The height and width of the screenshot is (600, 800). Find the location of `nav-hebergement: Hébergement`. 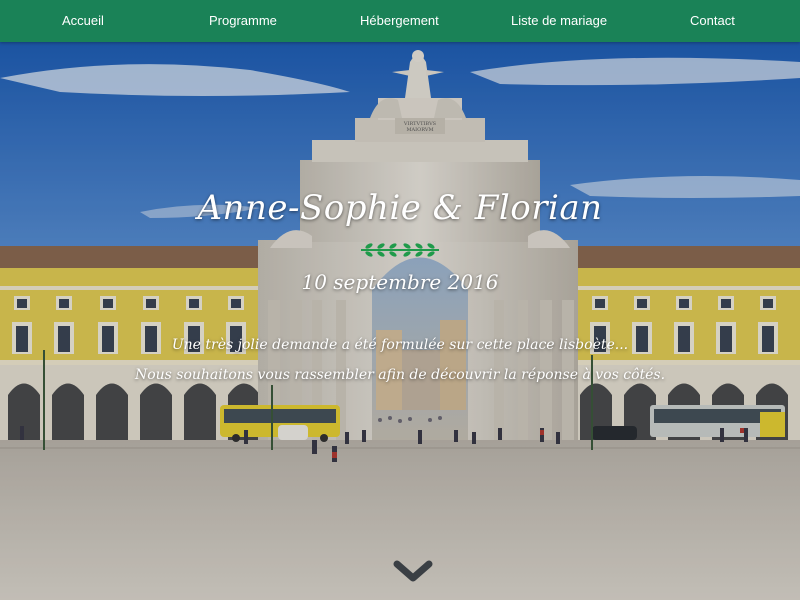

nav-hebergement: Hébergement is located at coordinates (399, 20).